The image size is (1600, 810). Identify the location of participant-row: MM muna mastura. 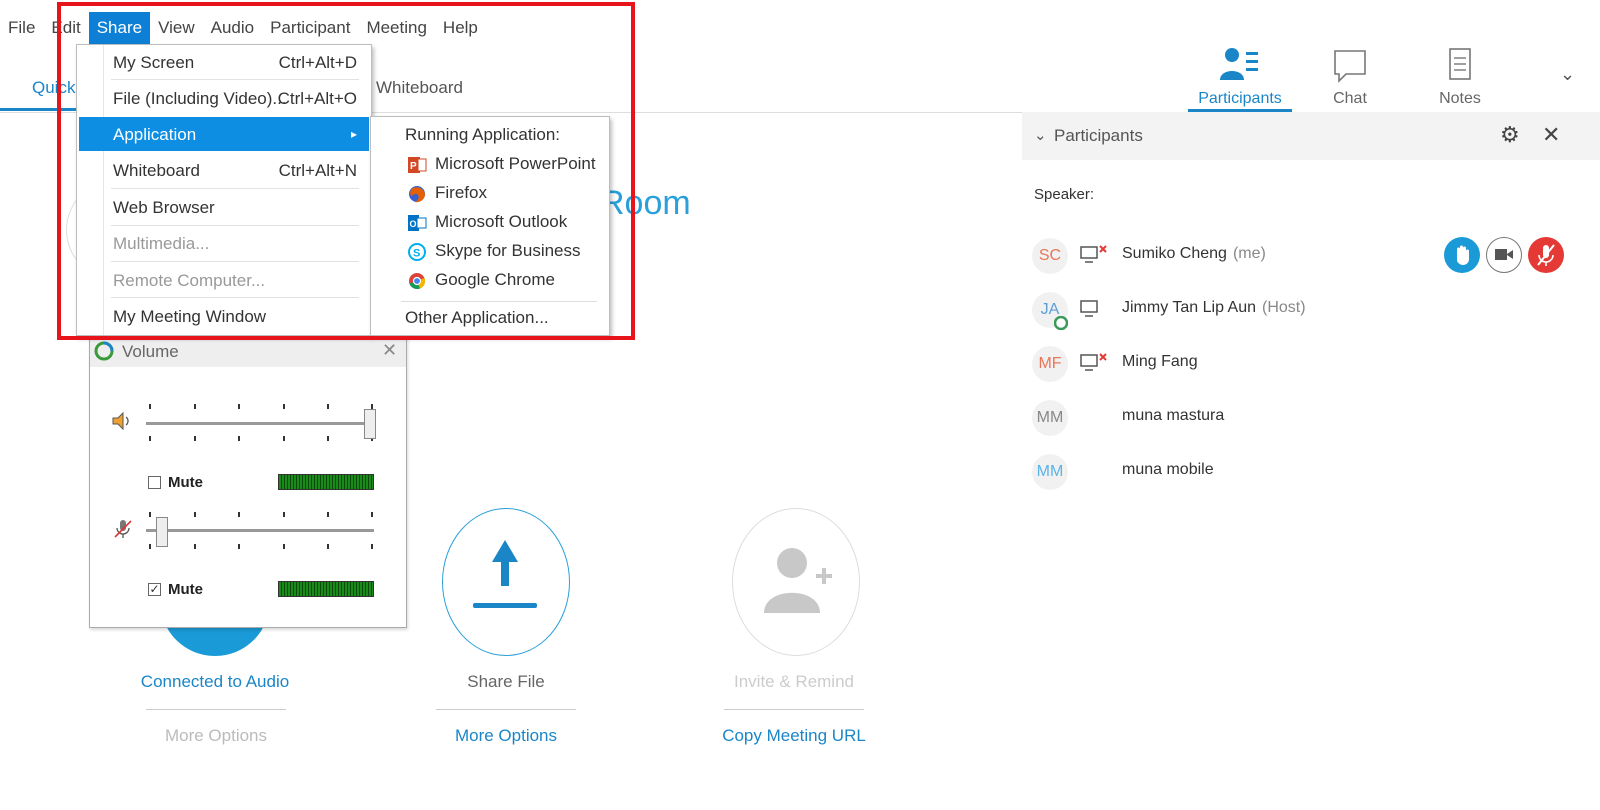
(1312, 418).